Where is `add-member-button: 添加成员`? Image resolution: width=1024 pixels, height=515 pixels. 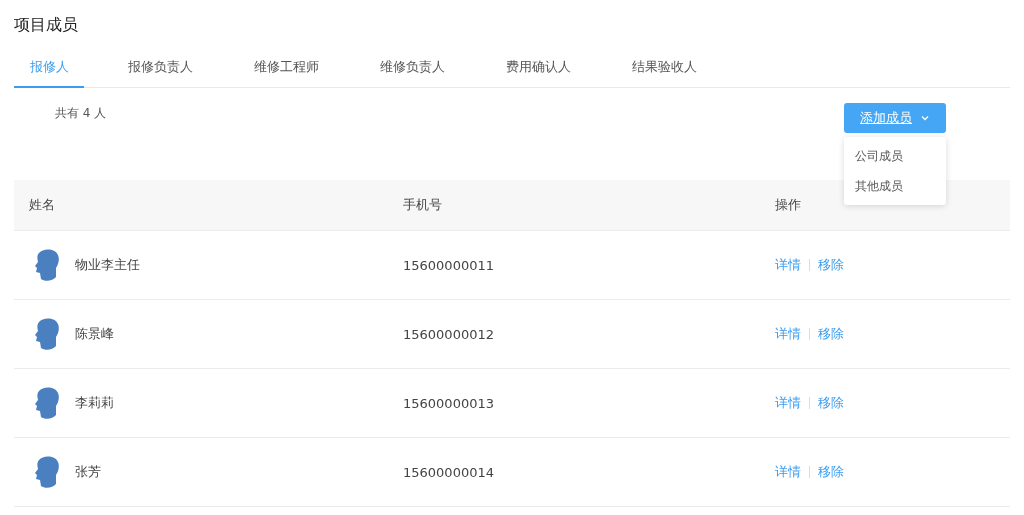 add-member-button: 添加成员 is located at coordinates (895, 118).